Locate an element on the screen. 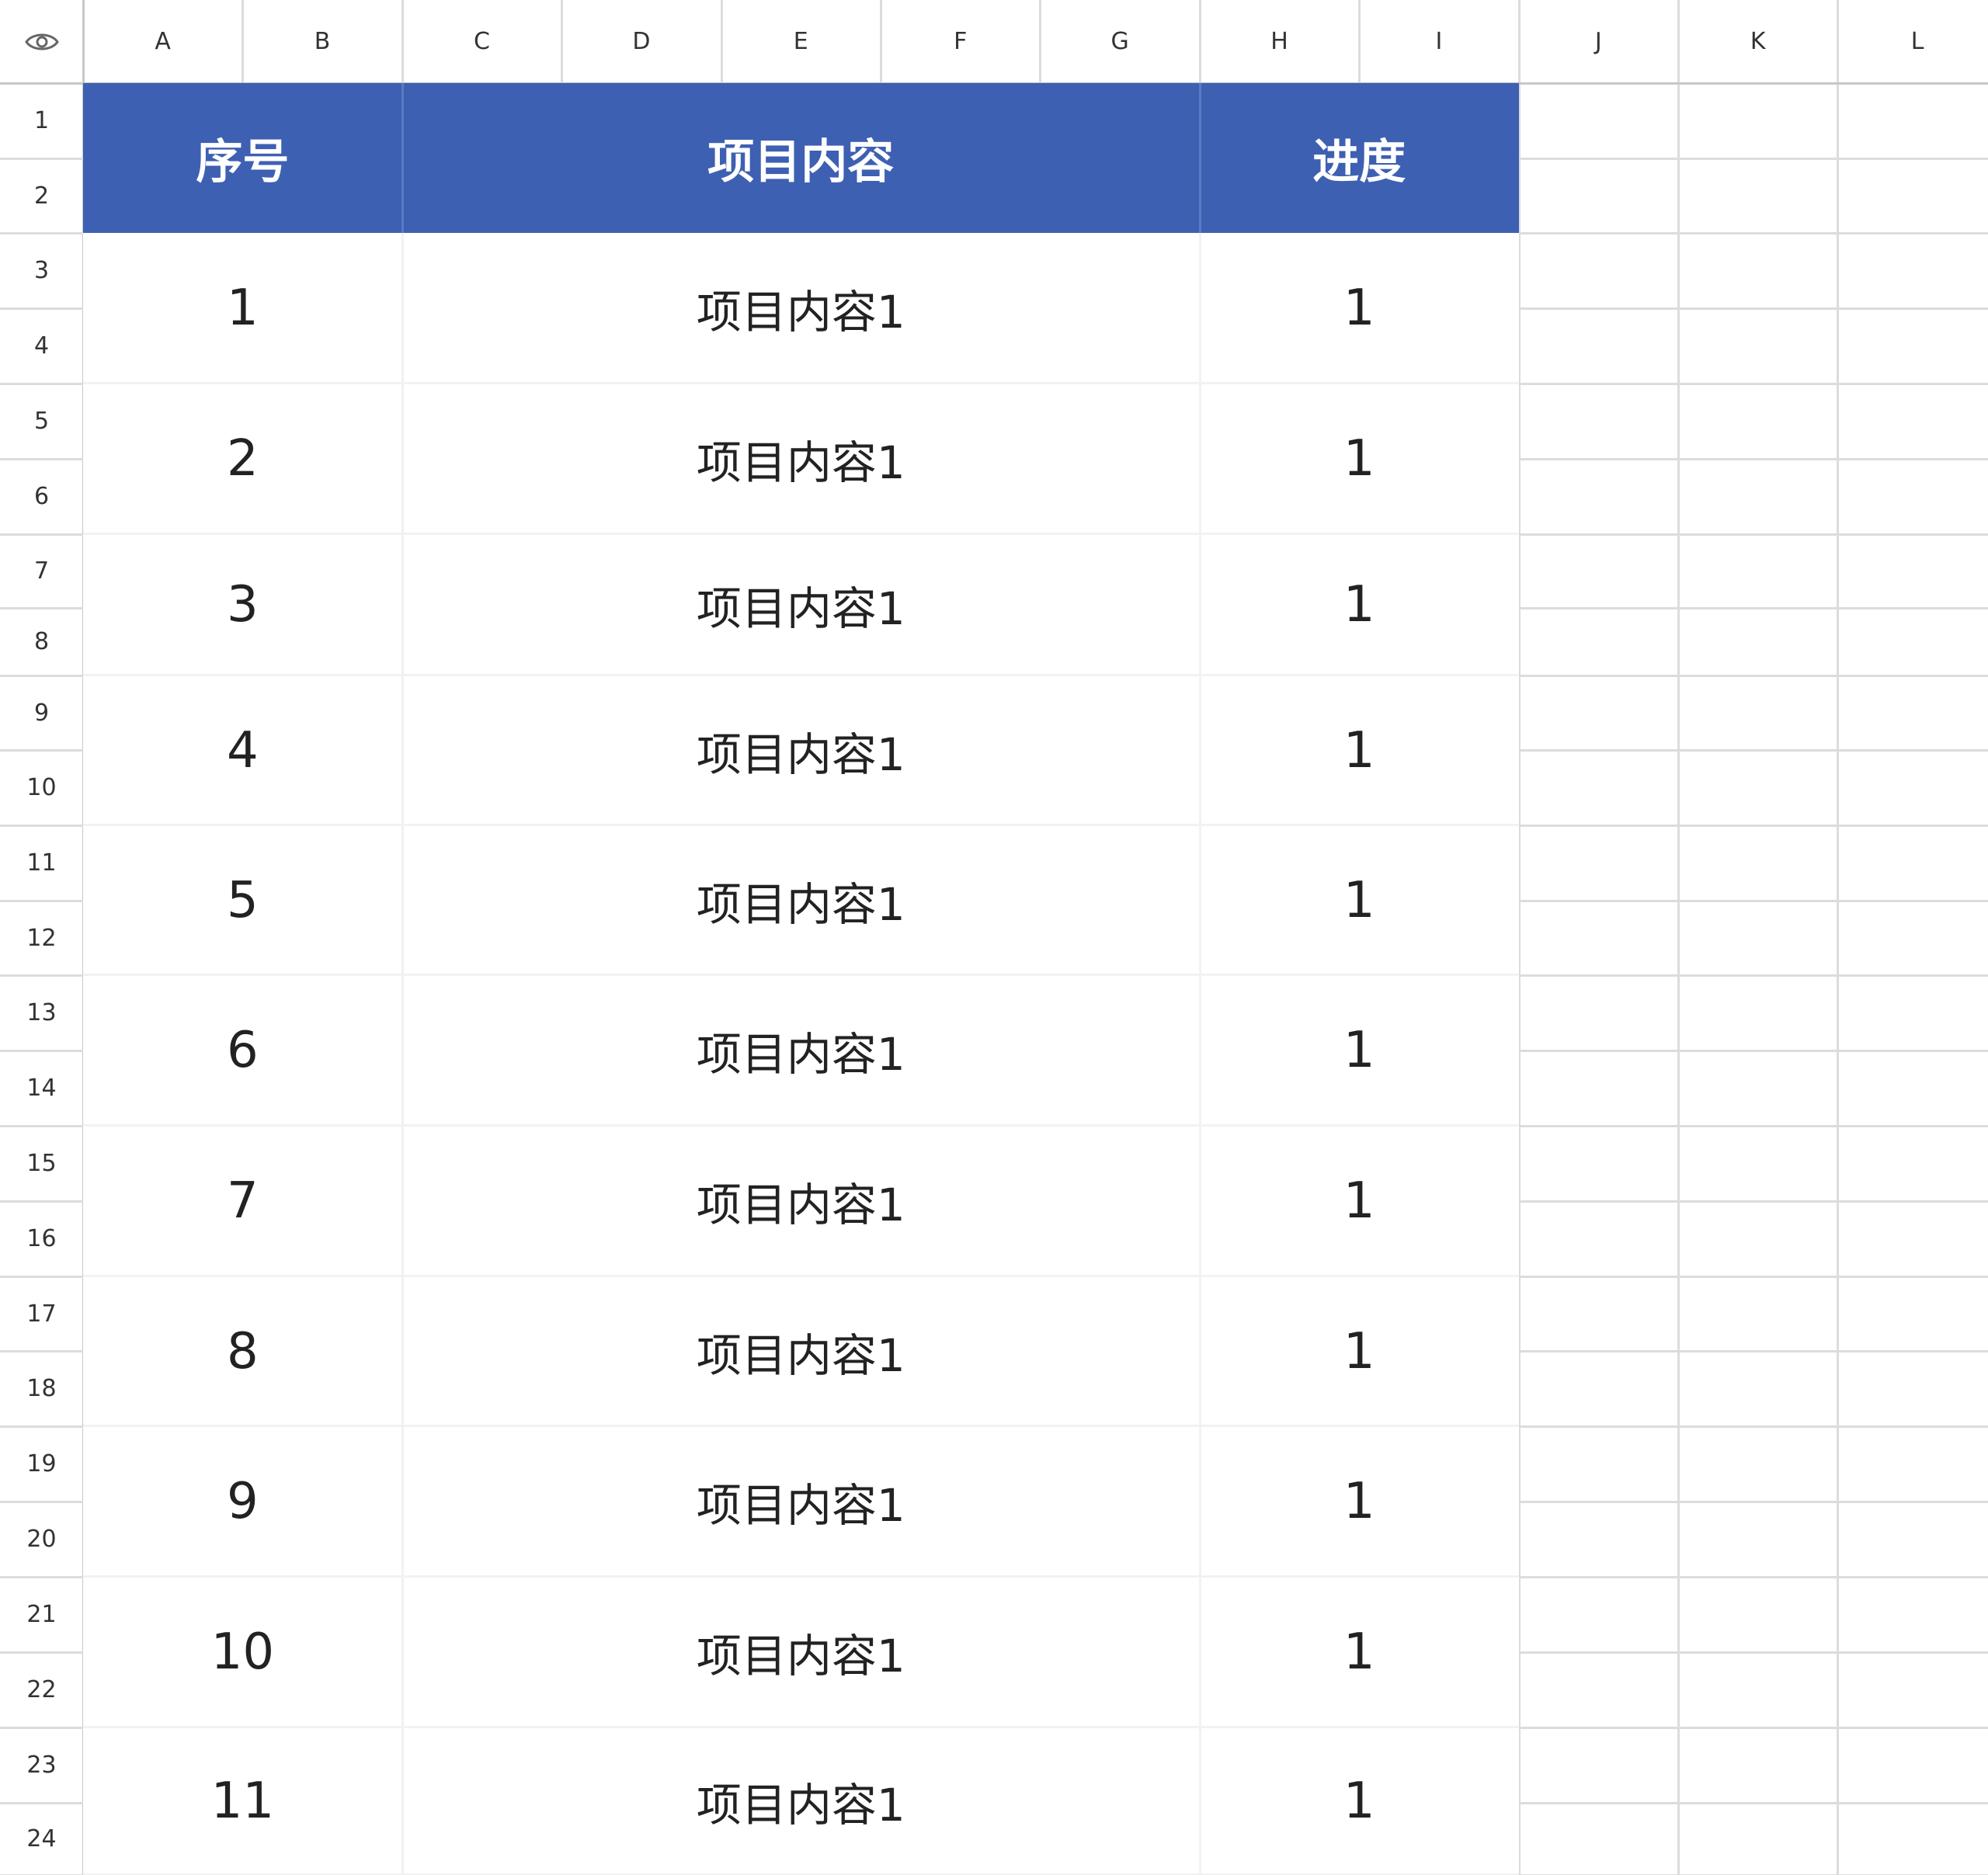 This screenshot has width=1988, height=1875. select-all-corner is located at coordinates (42, 41).